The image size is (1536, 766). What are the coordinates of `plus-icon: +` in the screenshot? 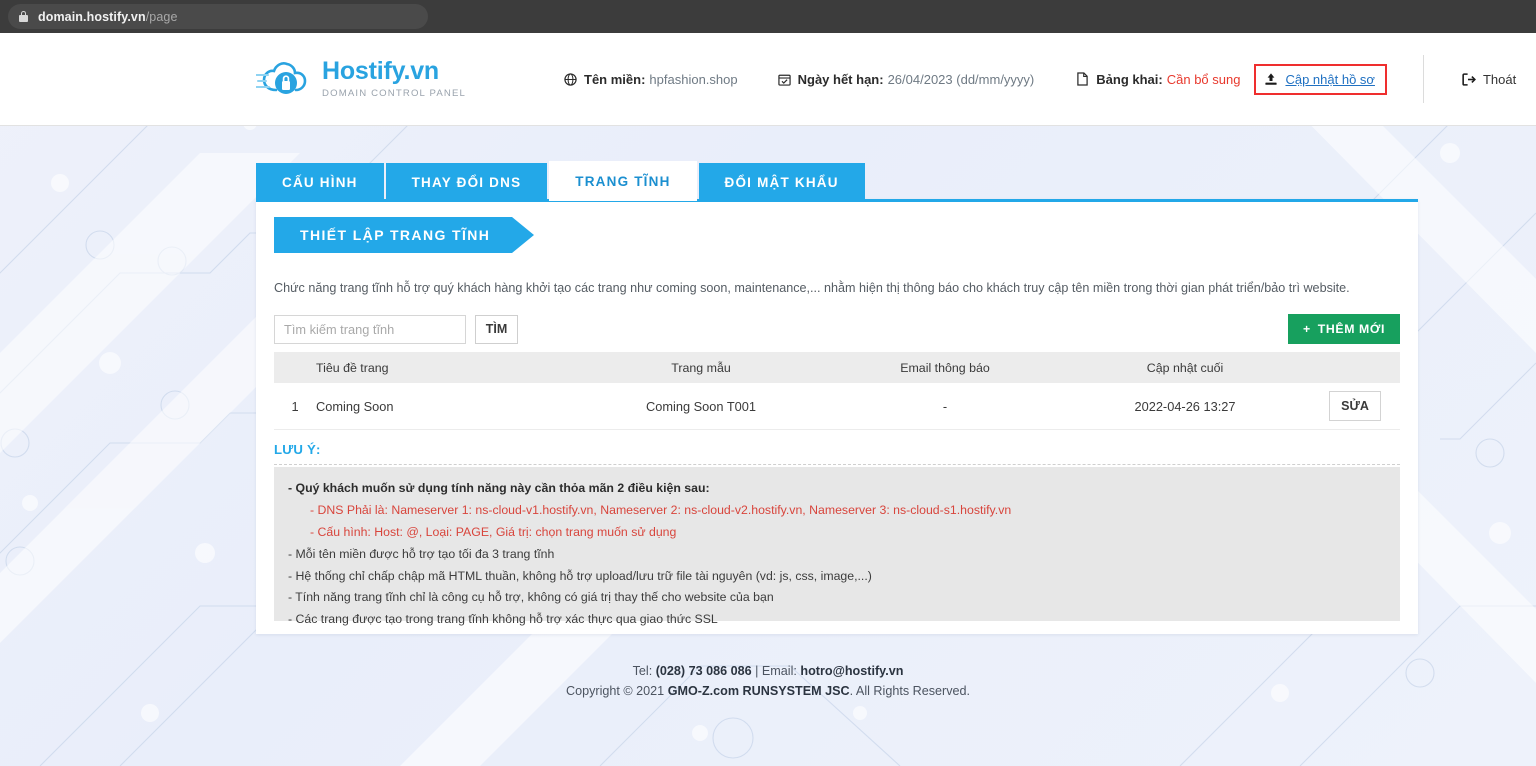 It's located at (1307, 329).